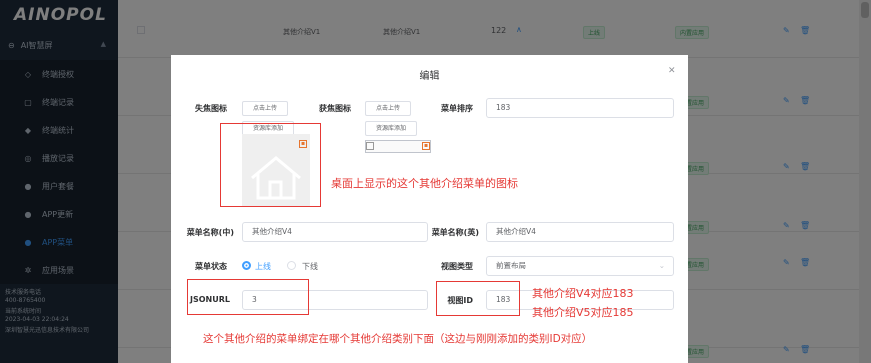 This screenshot has height=363, width=871. I want to click on get-focus-resource-button: 资源库添加, so click(391, 128).